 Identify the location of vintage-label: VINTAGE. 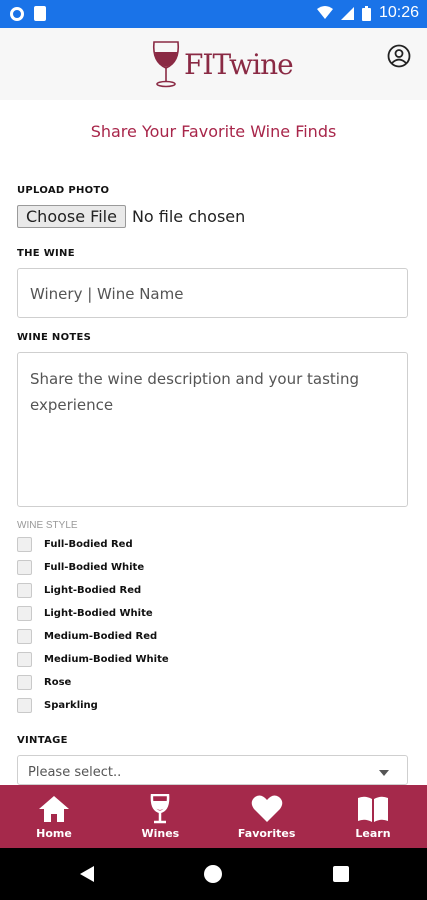
(42, 740).